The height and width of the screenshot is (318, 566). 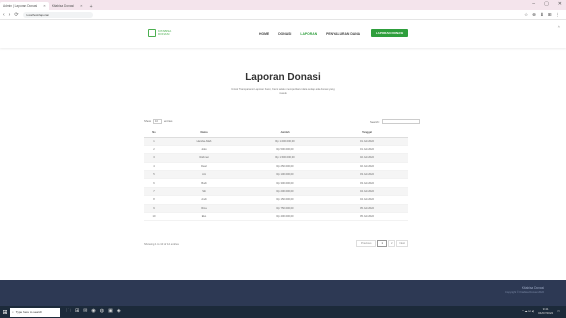 I want to click on back-icon: ‹, so click(x=4, y=15).